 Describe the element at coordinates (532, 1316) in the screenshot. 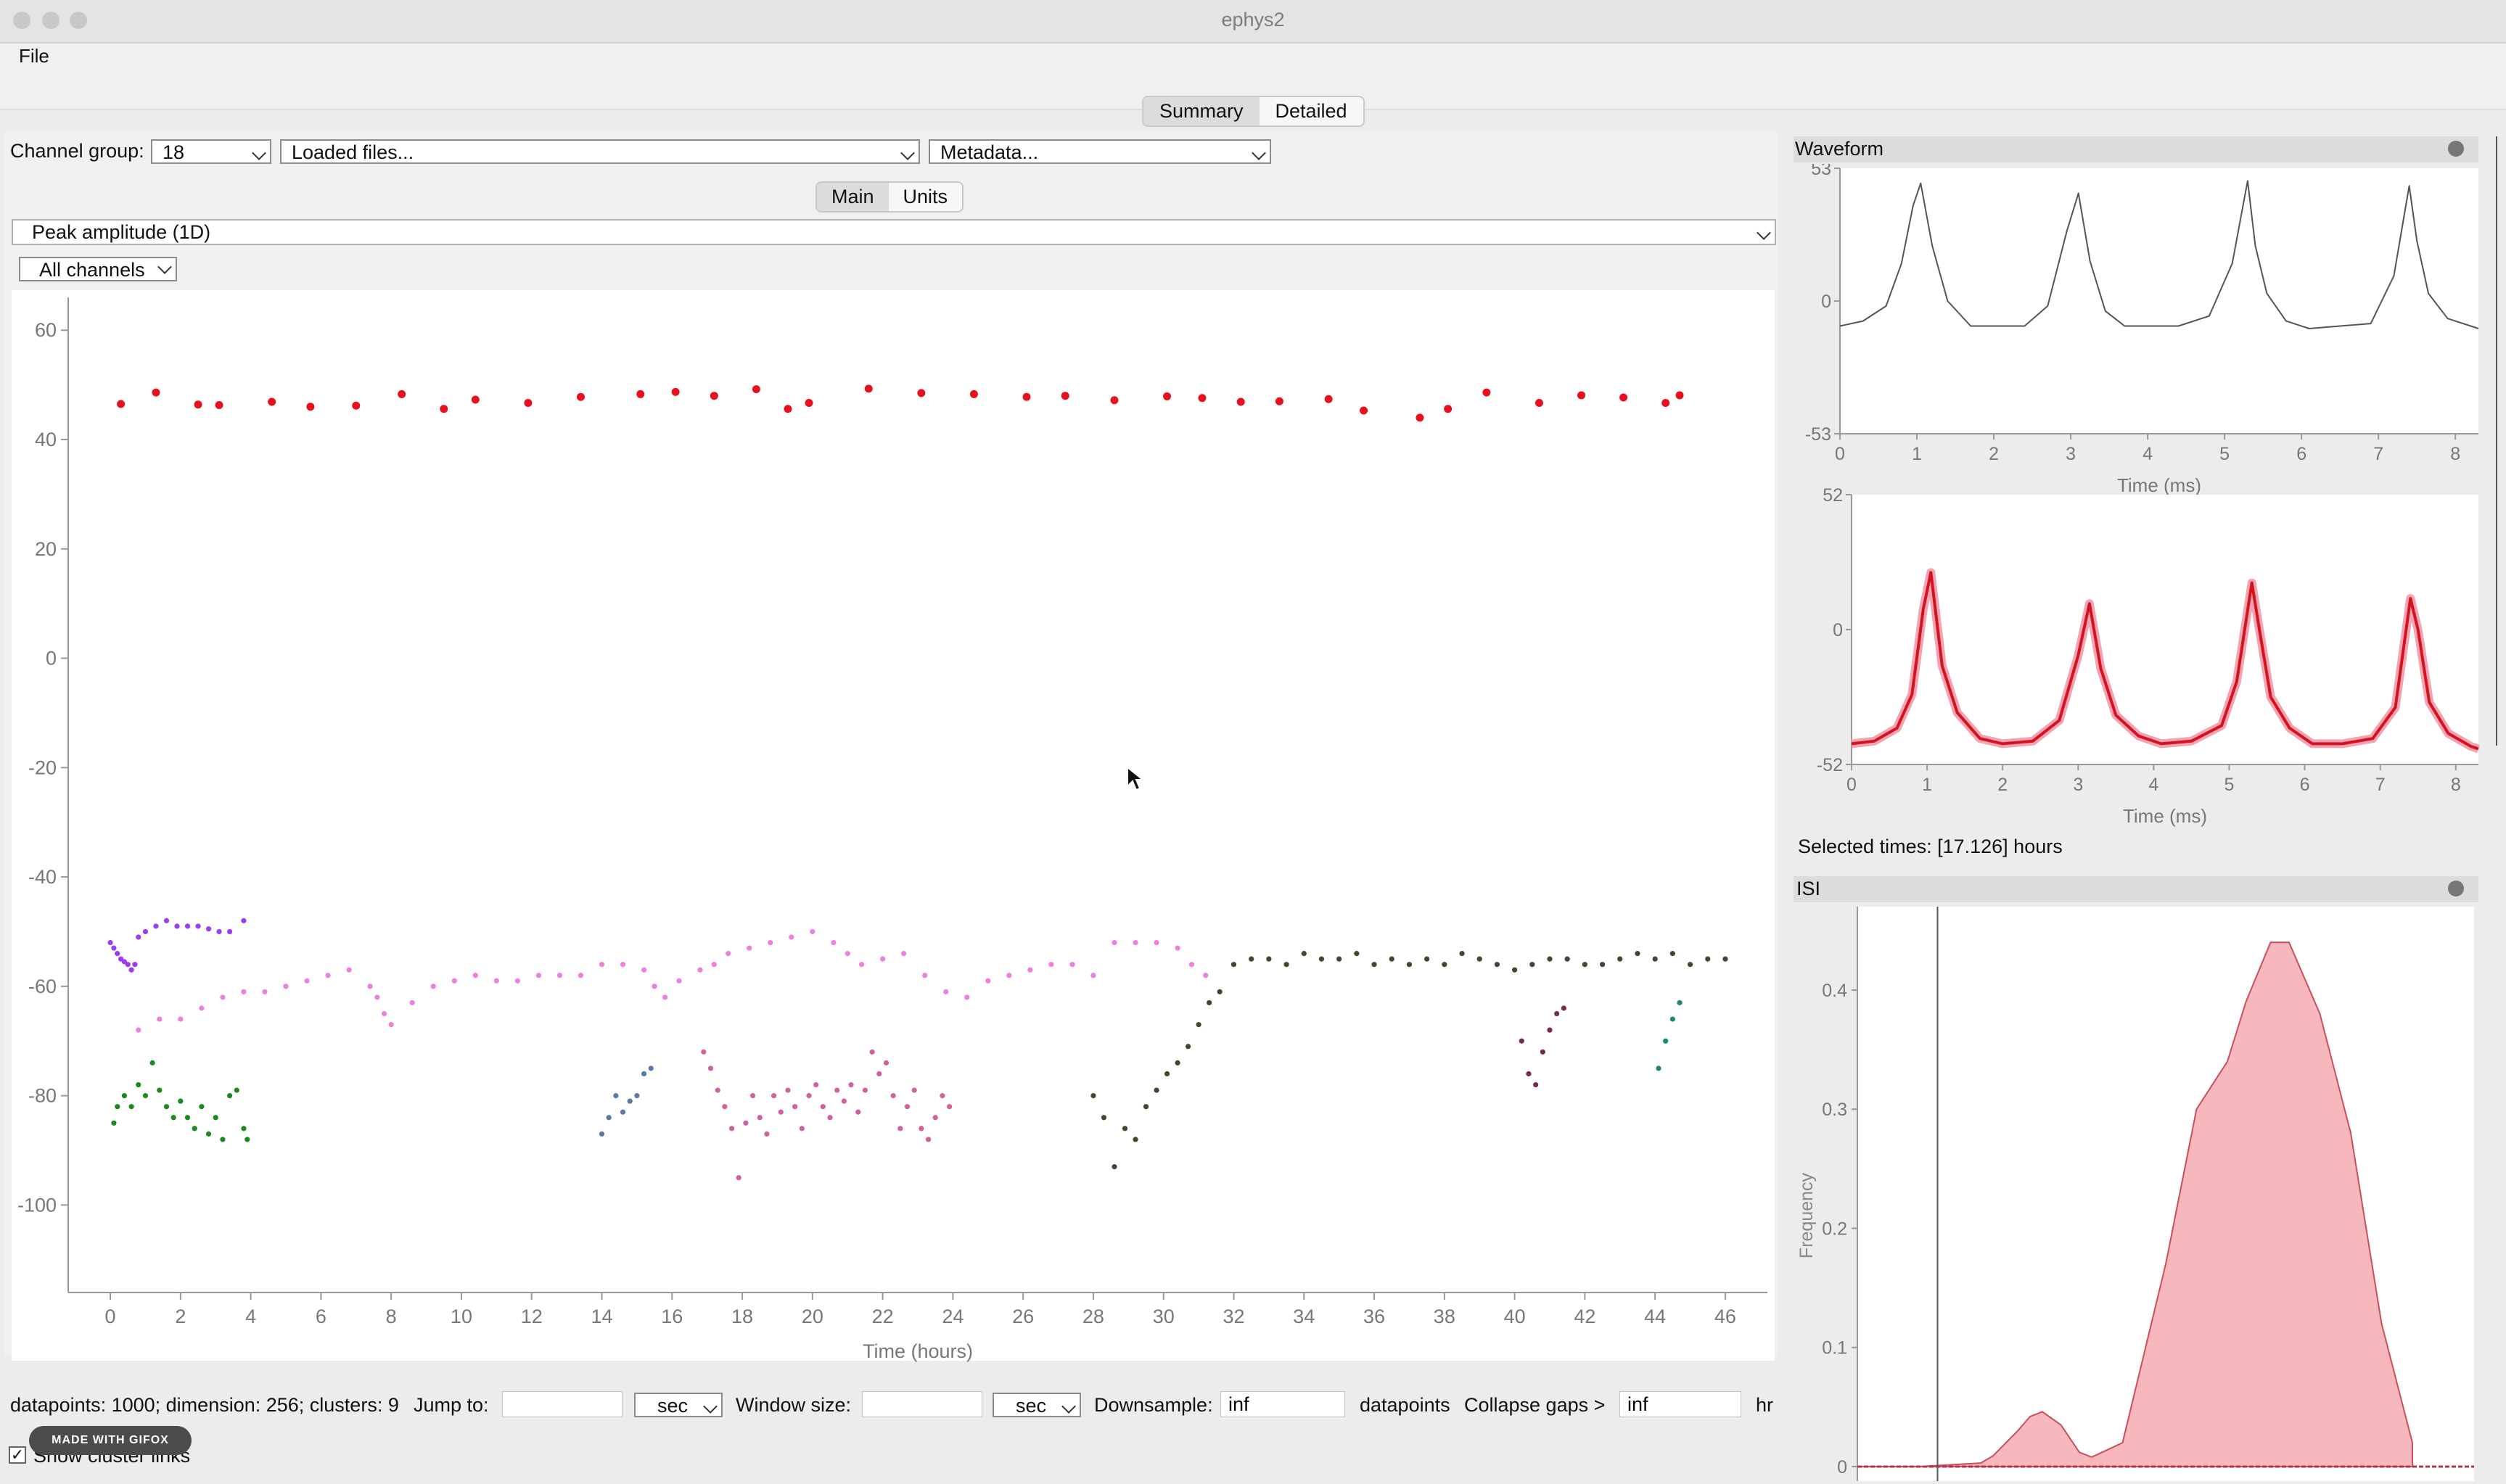

I see `x-tick-label: 12` at that location.